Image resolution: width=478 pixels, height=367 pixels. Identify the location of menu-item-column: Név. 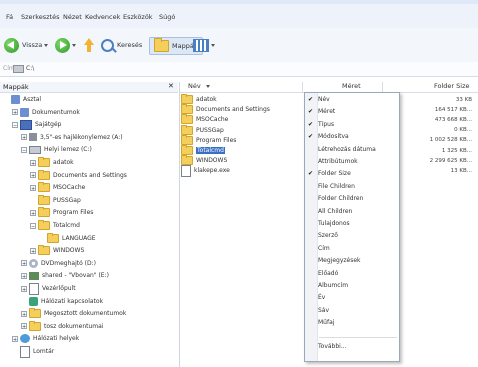
(324, 101).